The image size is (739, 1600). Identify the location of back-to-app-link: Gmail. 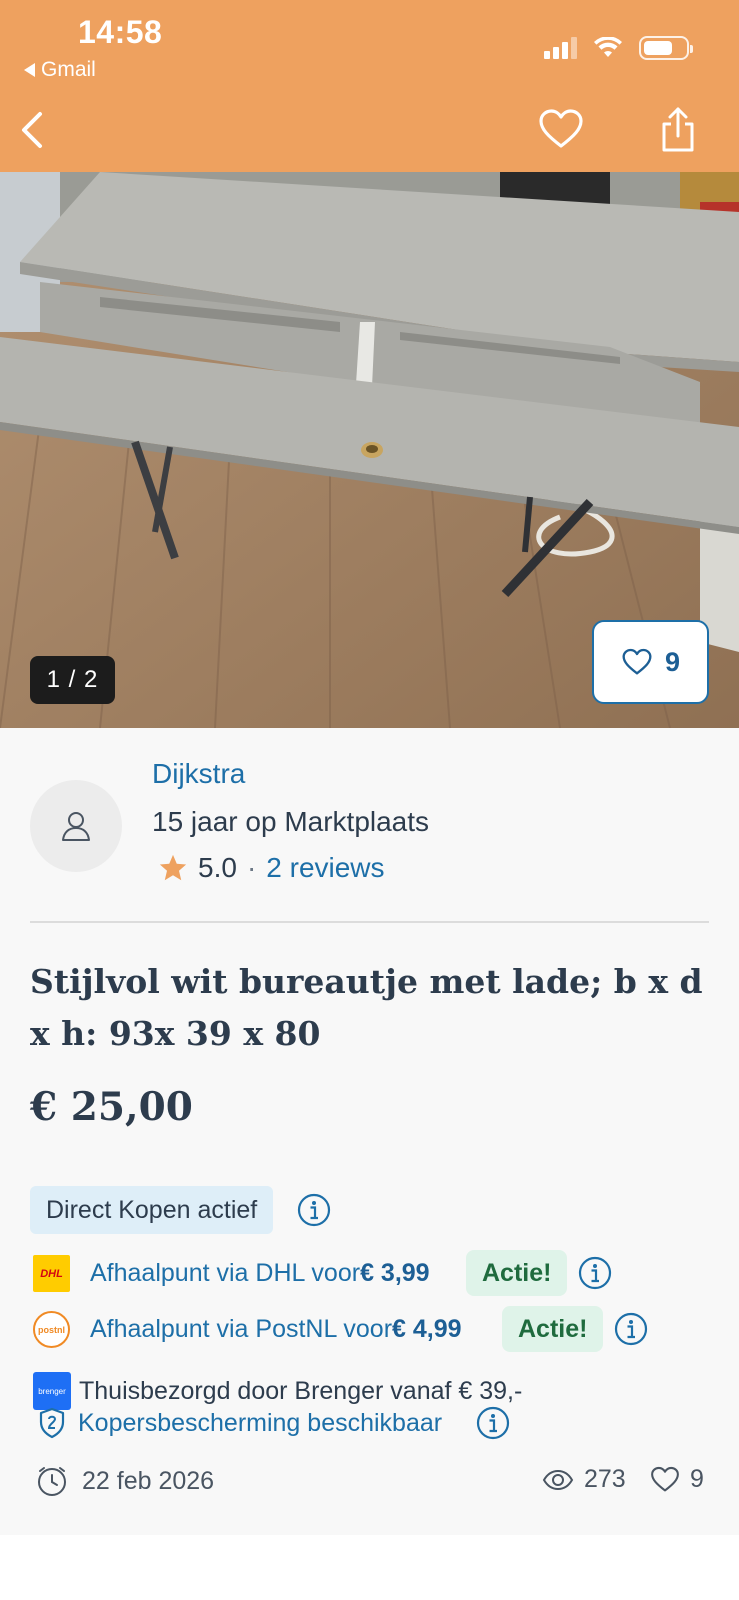
(60, 70).